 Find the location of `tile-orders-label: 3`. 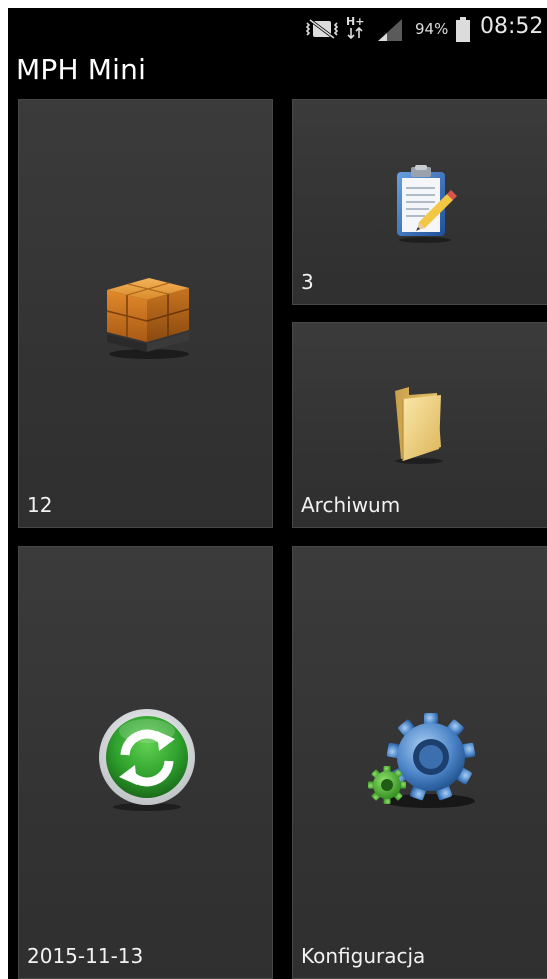

tile-orders-label: 3 is located at coordinates (307, 282).